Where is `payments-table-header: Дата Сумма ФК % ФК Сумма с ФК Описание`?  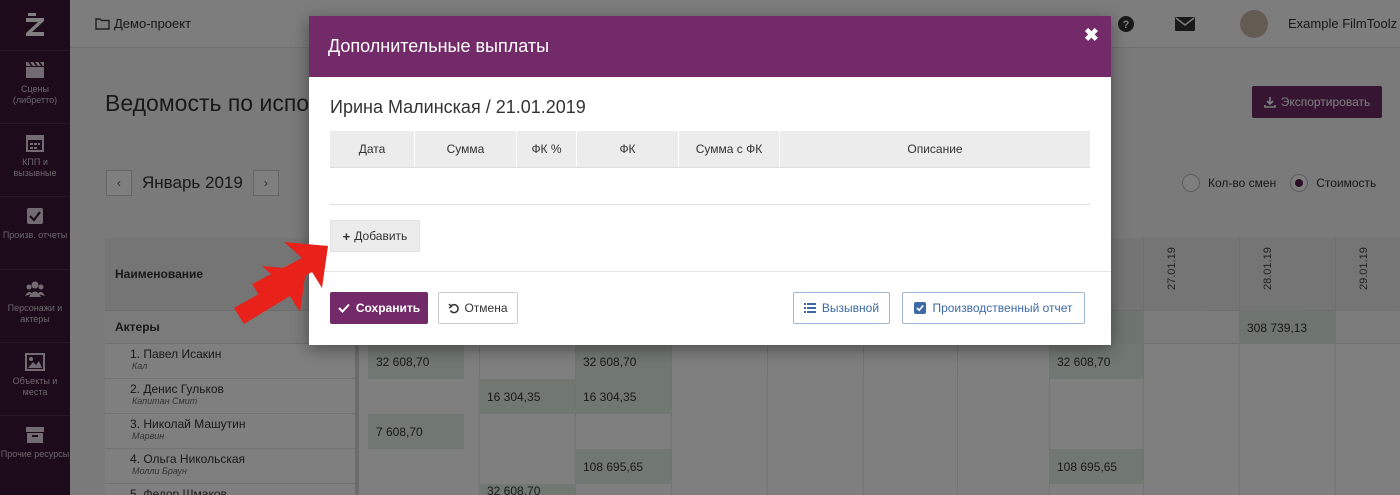 payments-table-header: Дата Сумма ФК % ФК Сумма с ФК Описание is located at coordinates (710, 149).